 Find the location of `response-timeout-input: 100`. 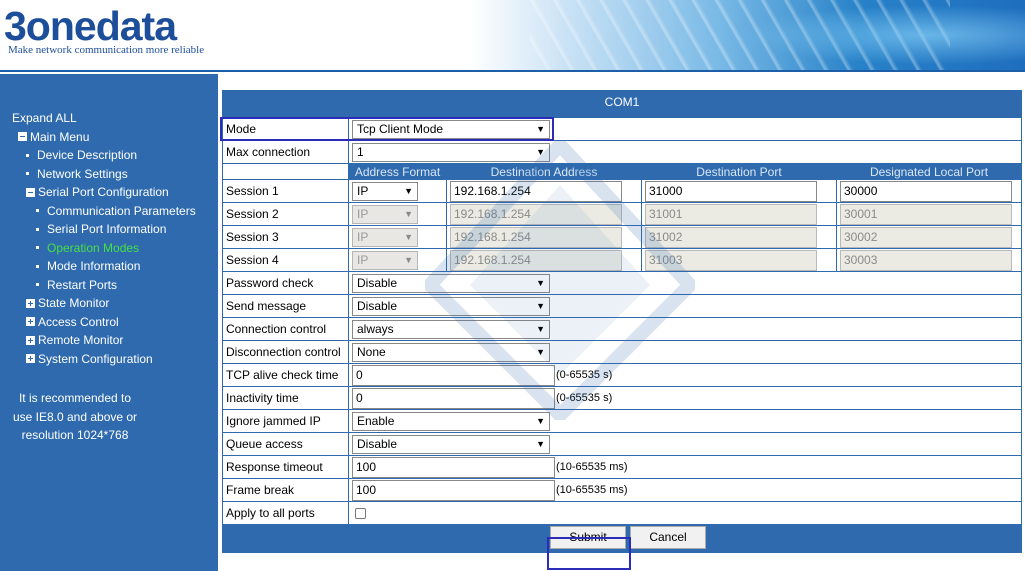

response-timeout-input: 100 is located at coordinates (453, 467).